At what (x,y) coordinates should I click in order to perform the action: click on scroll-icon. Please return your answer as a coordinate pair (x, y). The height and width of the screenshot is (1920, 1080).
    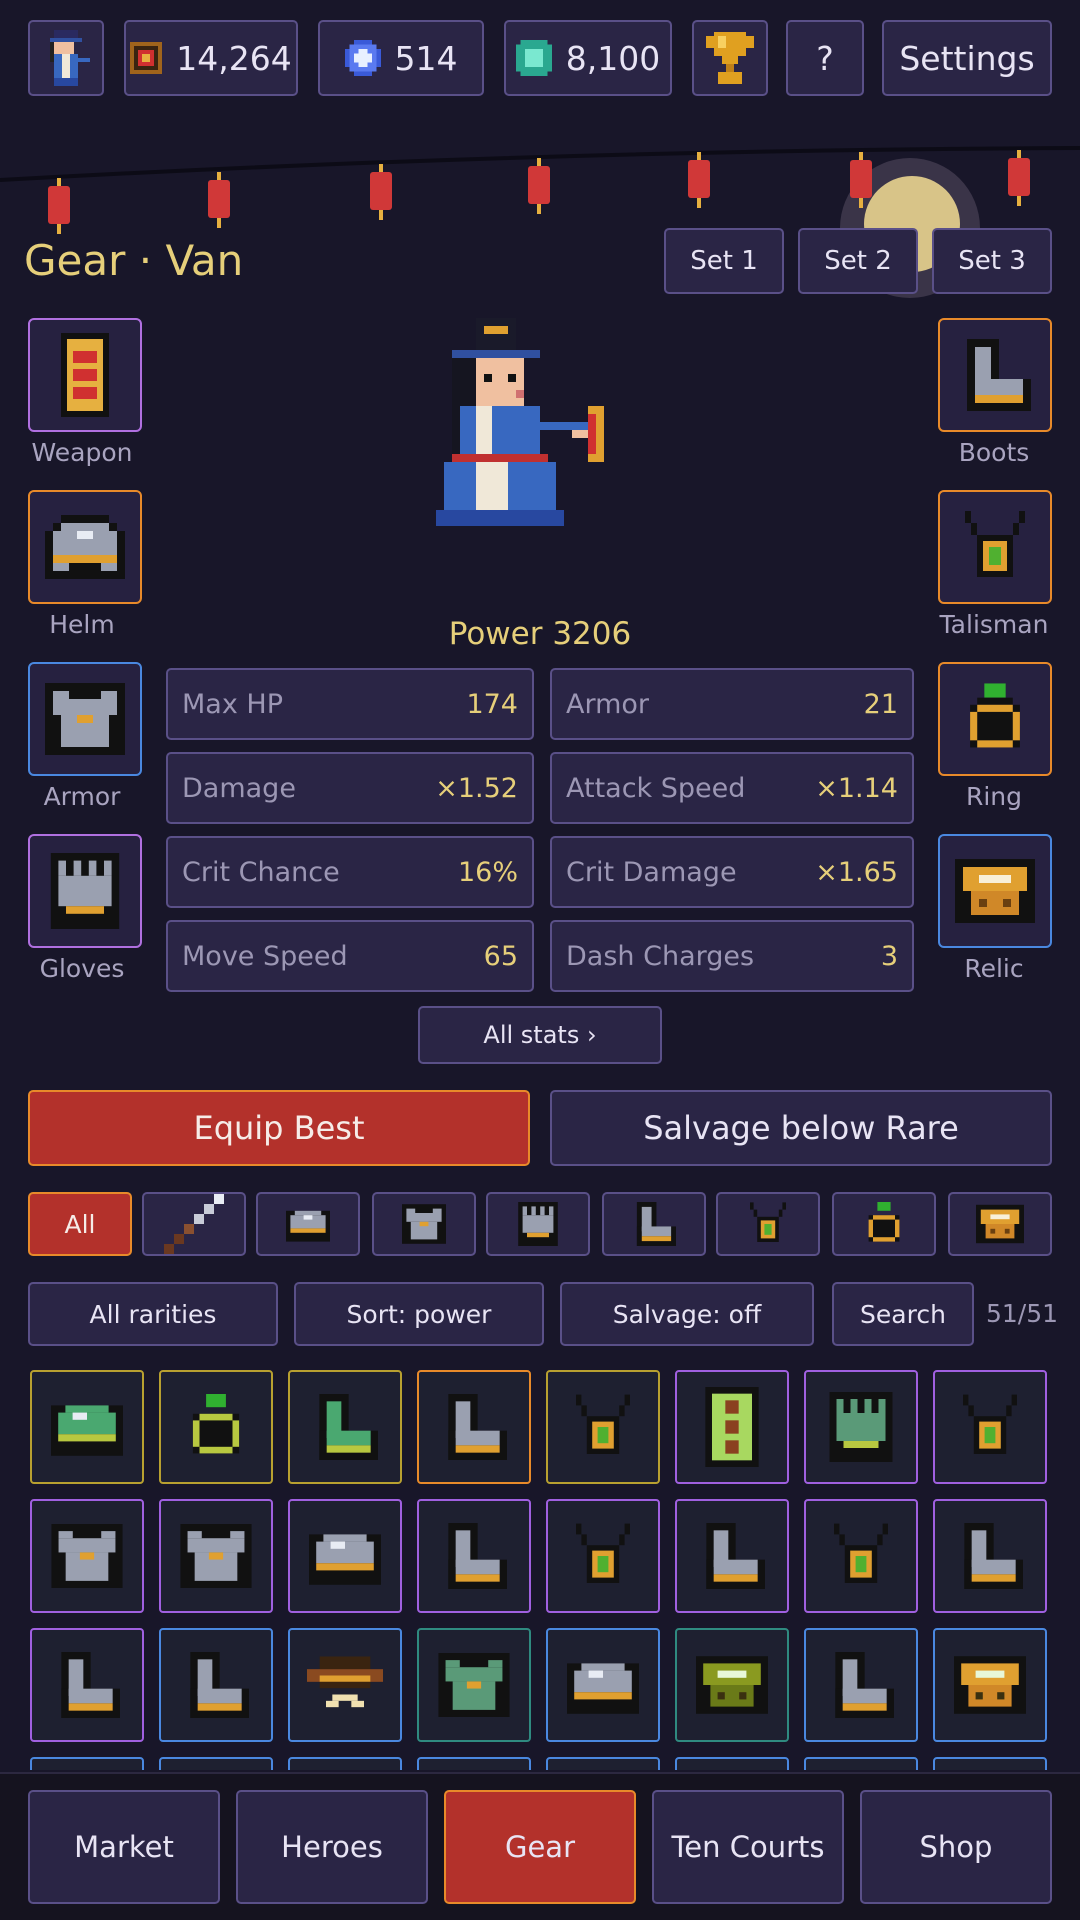
    Looking at the image, I should click on (85, 375).